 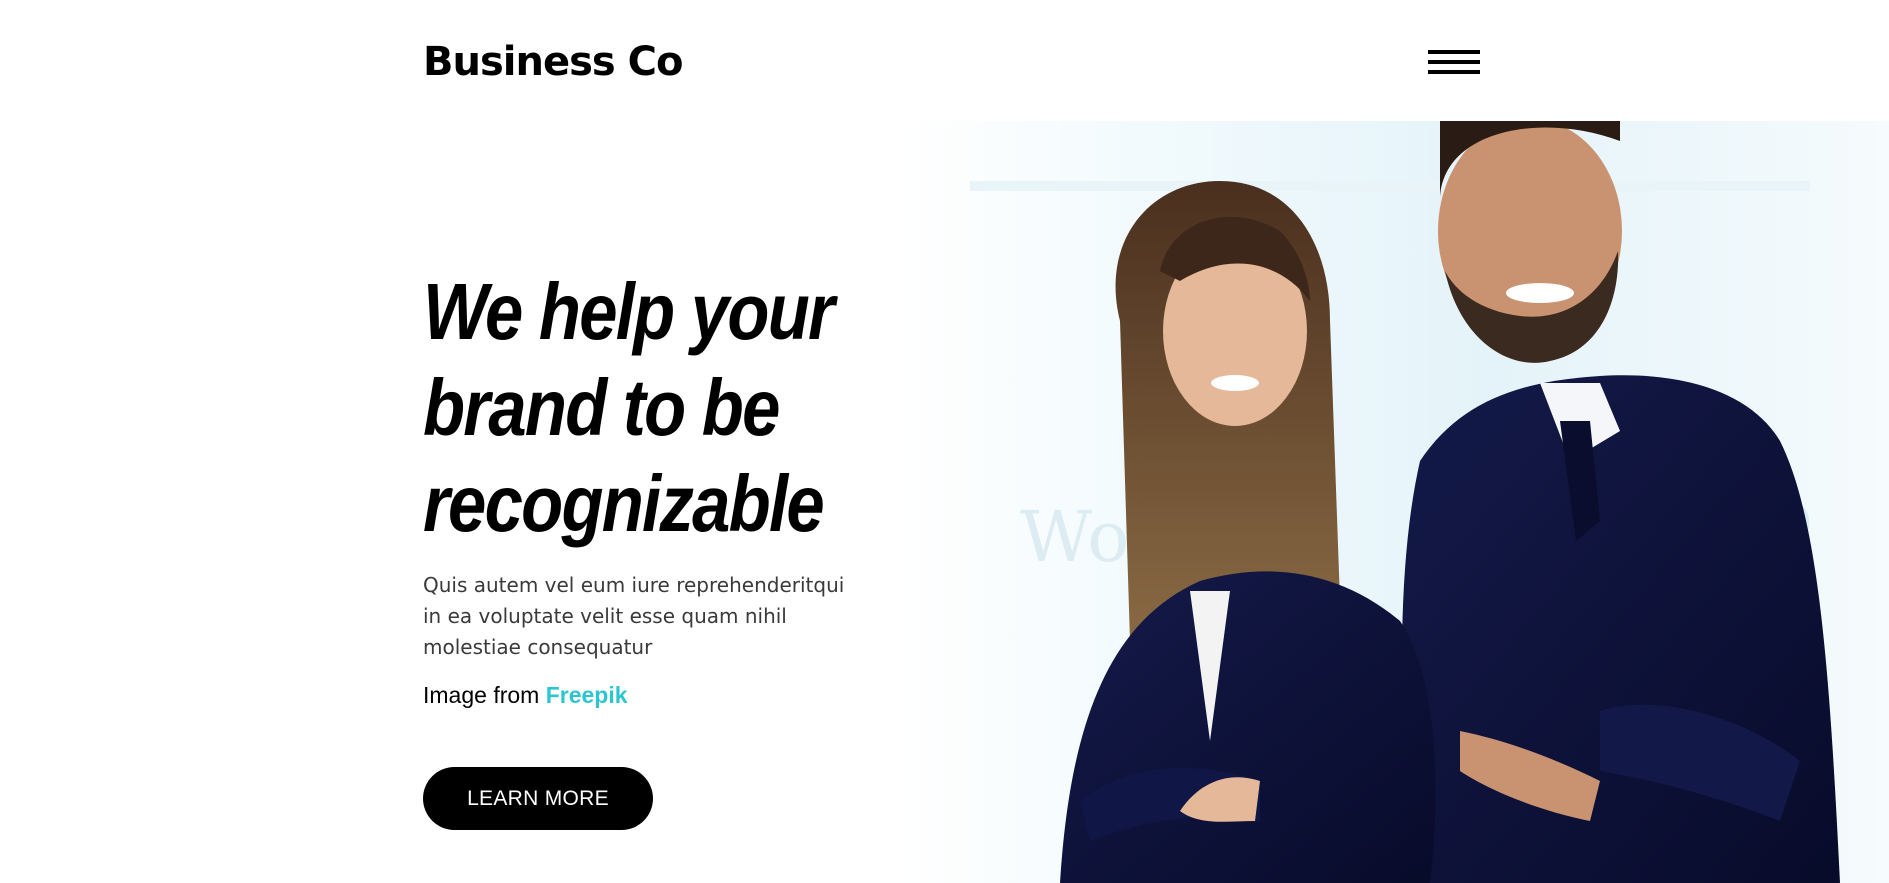 What do you see at coordinates (481, 695) in the screenshot?
I see `credit-prefix: Image from` at bounding box center [481, 695].